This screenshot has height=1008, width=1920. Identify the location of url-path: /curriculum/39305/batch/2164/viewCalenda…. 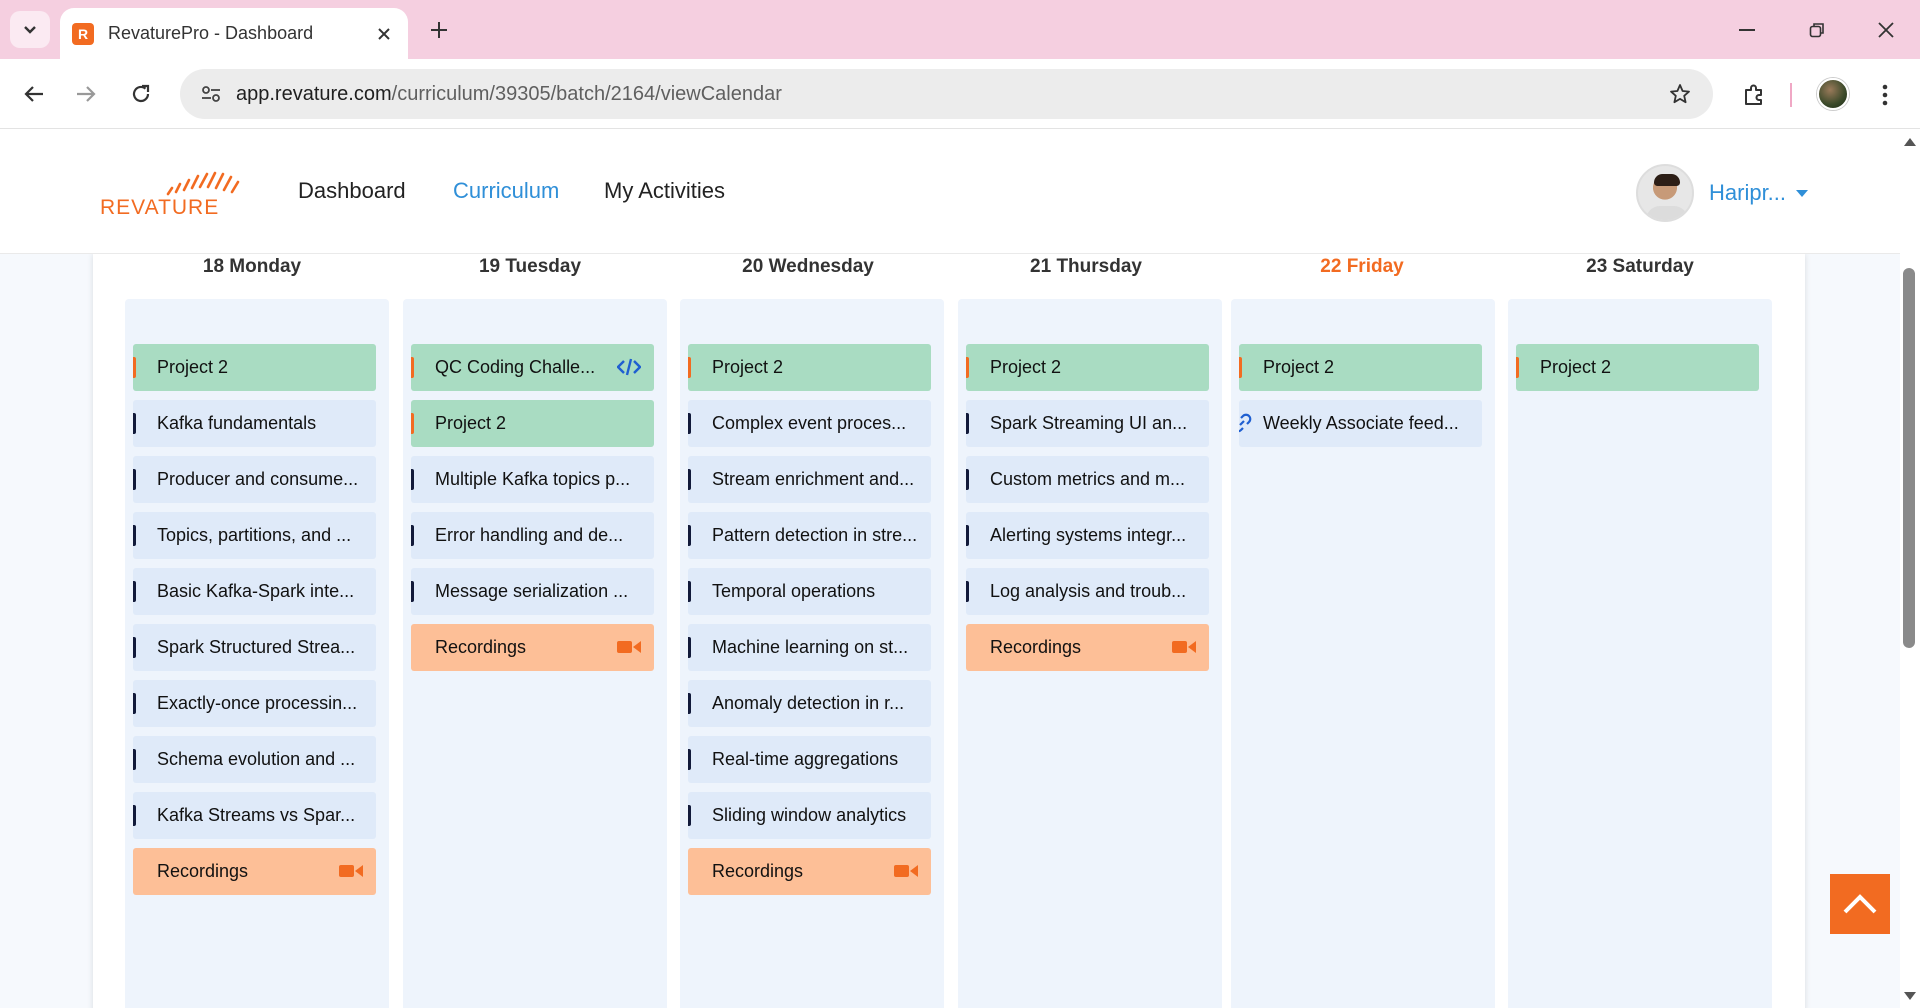
(586, 93).